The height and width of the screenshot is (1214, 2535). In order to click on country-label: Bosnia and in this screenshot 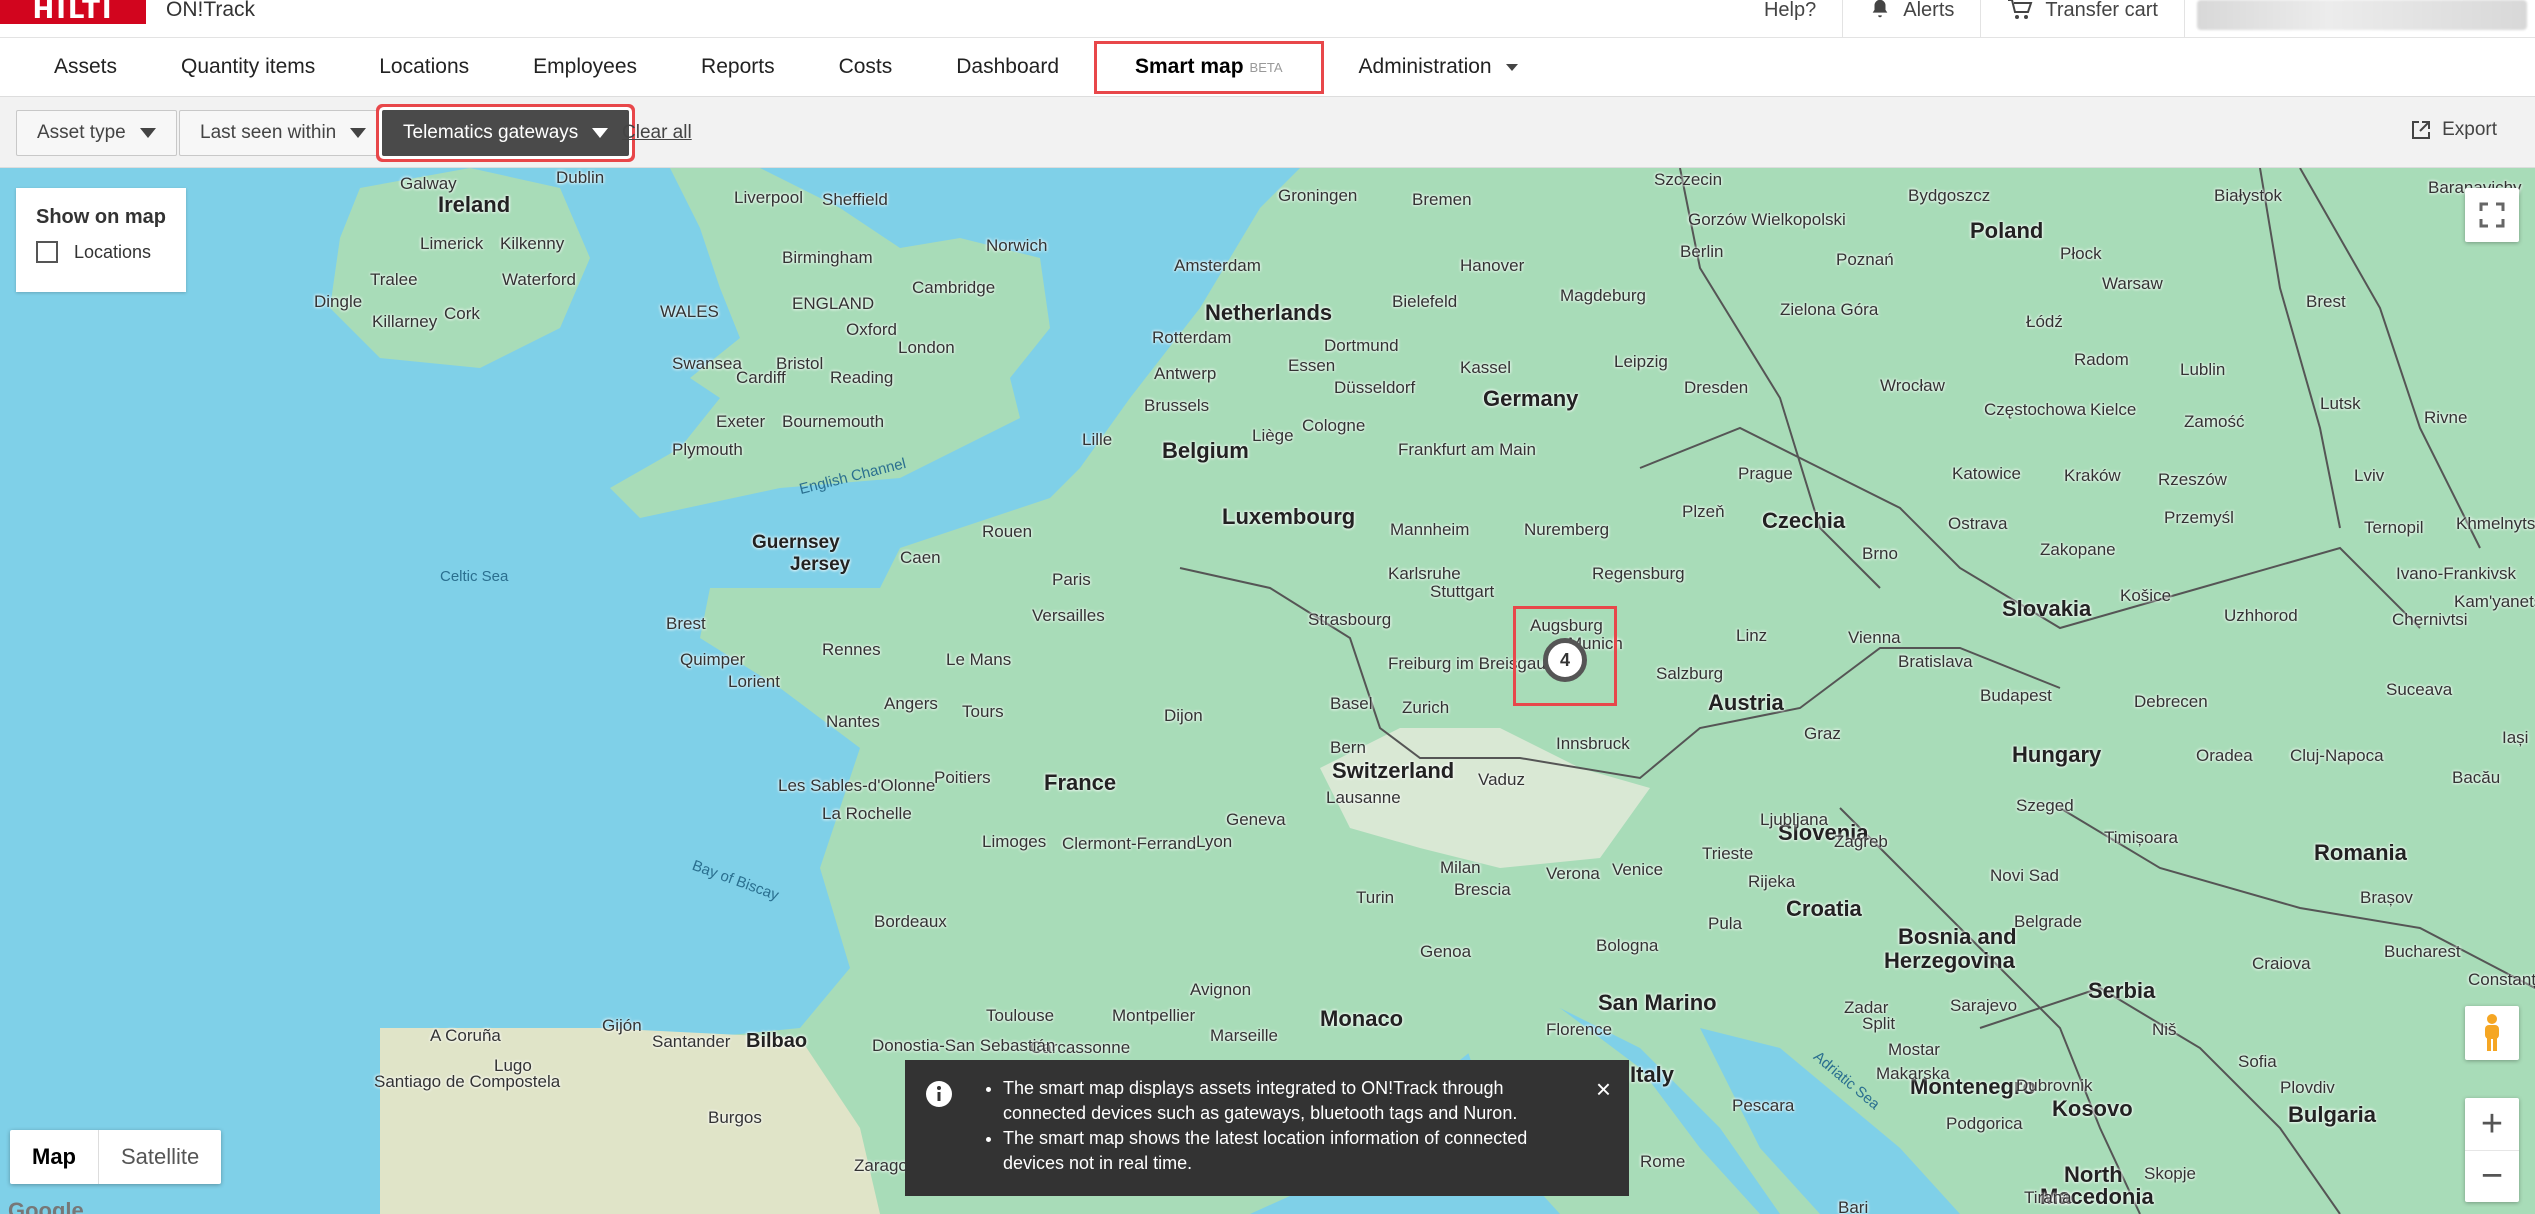, I will do `click(1957, 936)`.